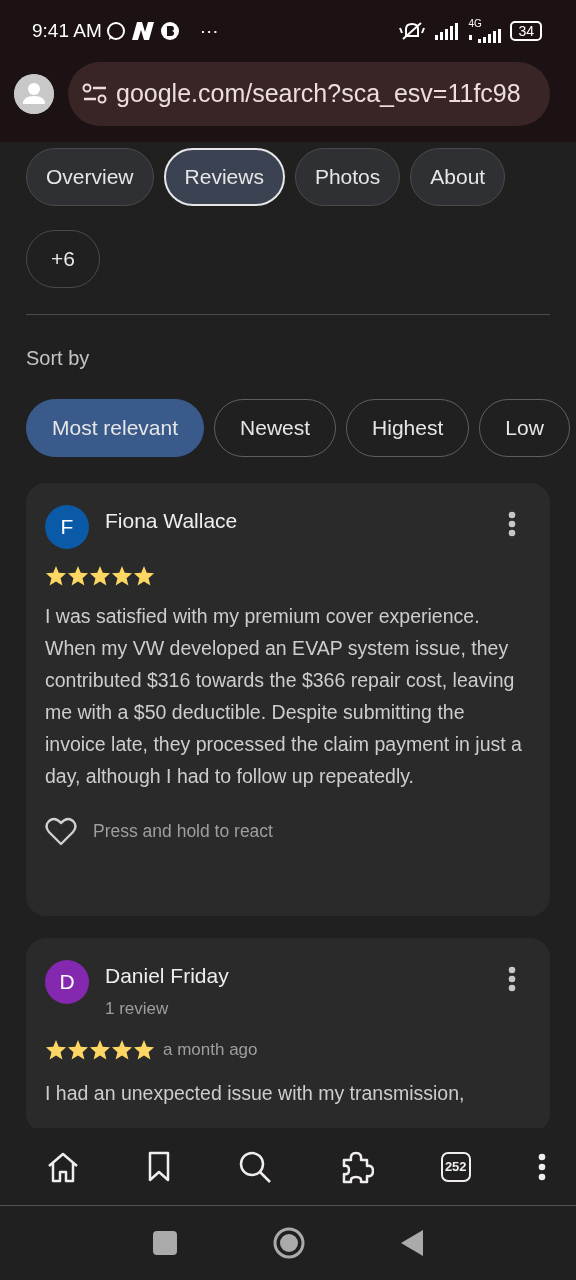 The width and height of the screenshot is (576, 1280). What do you see at coordinates (172, 521) in the screenshot?
I see `reviewer-name: Fiona Wallace` at bounding box center [172, 521].